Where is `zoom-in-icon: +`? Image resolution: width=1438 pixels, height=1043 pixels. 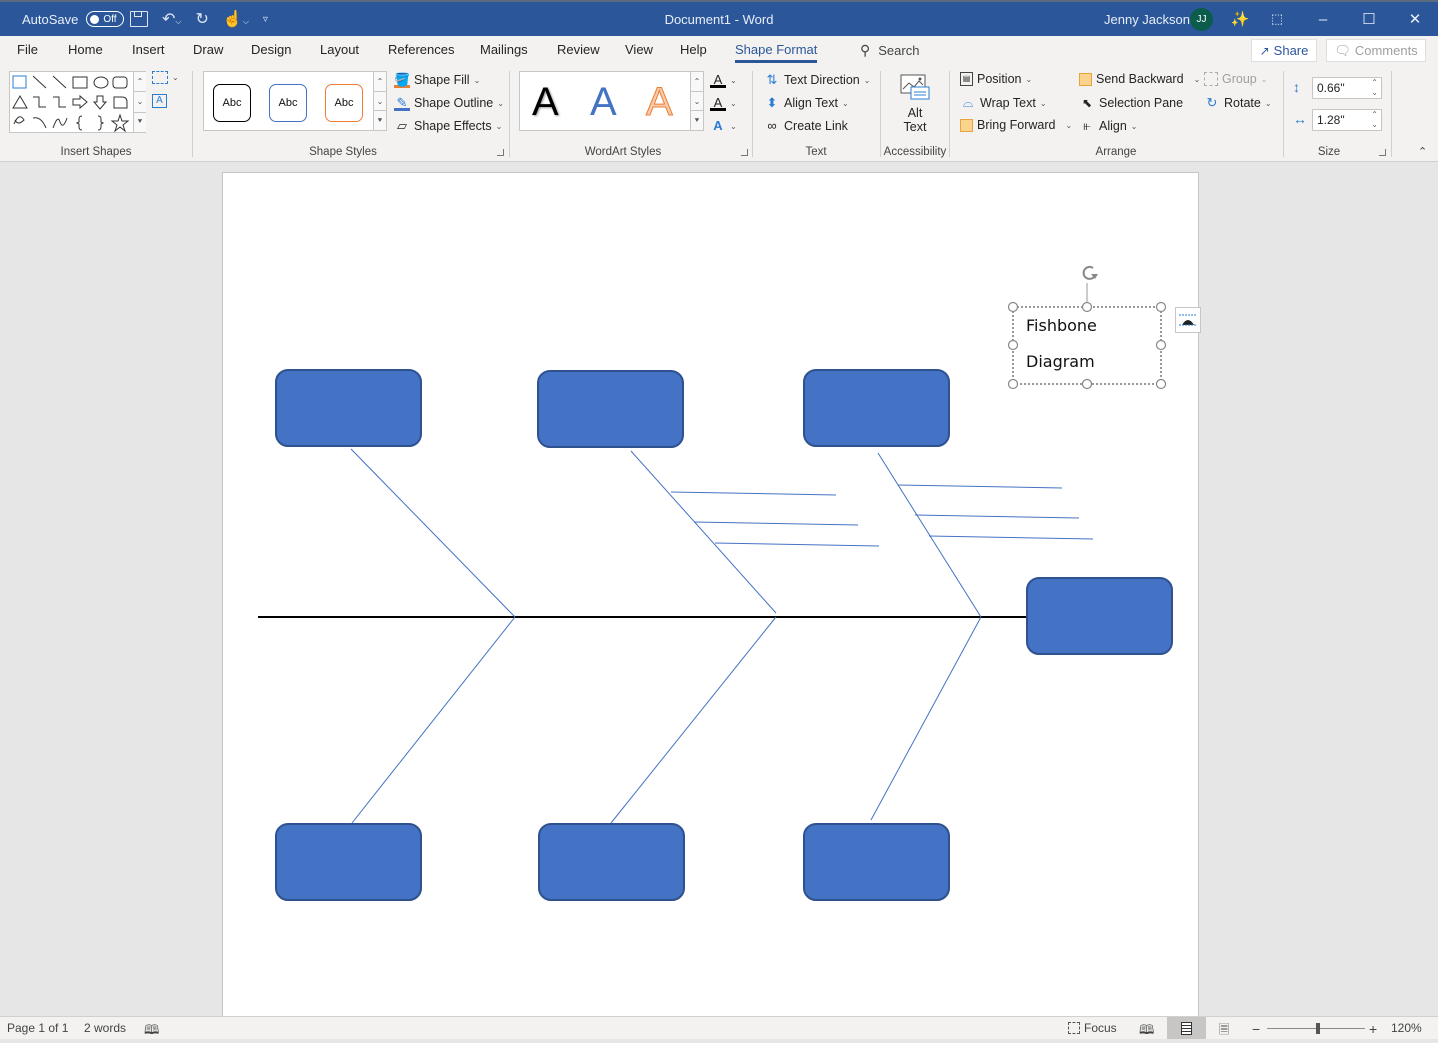 zoom-in-icon: + is located at coordinates (1373, 1029).